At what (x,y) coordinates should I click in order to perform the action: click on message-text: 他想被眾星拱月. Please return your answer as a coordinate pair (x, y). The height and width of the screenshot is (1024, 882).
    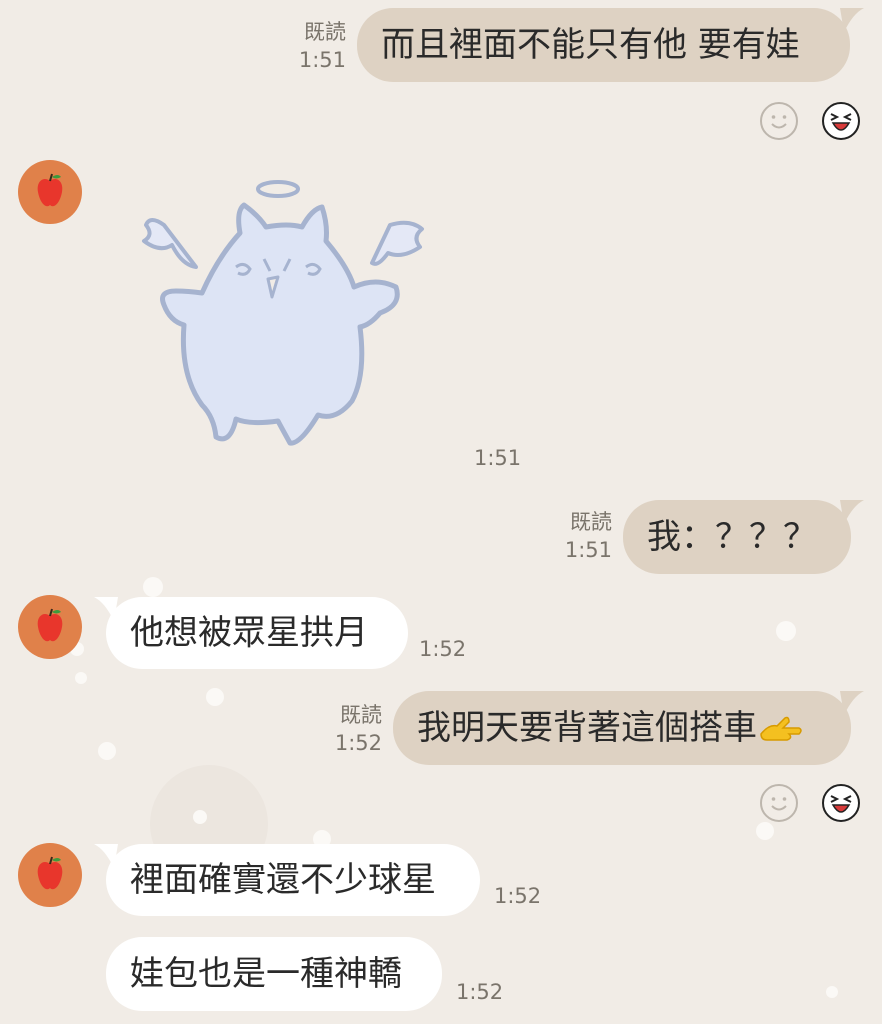
    Looking at the image, I should click on (249, 633).